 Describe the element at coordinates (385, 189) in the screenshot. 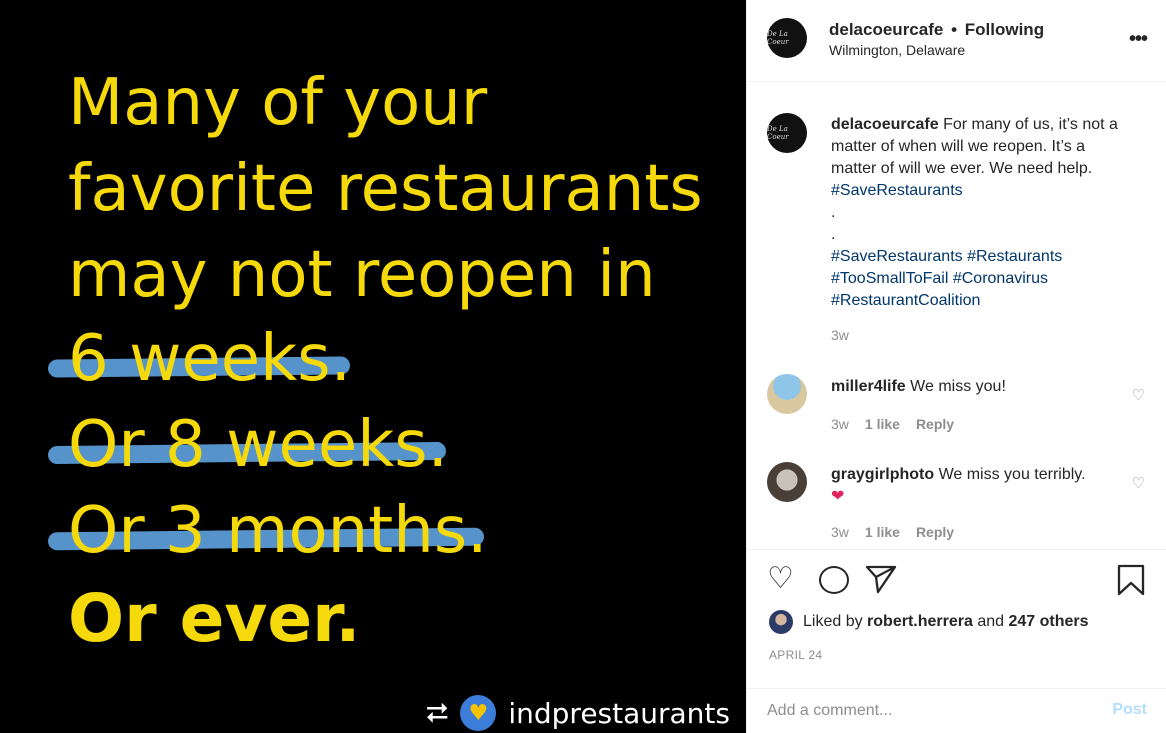

I see `poster-line-2: favorite restaurants` at that location.